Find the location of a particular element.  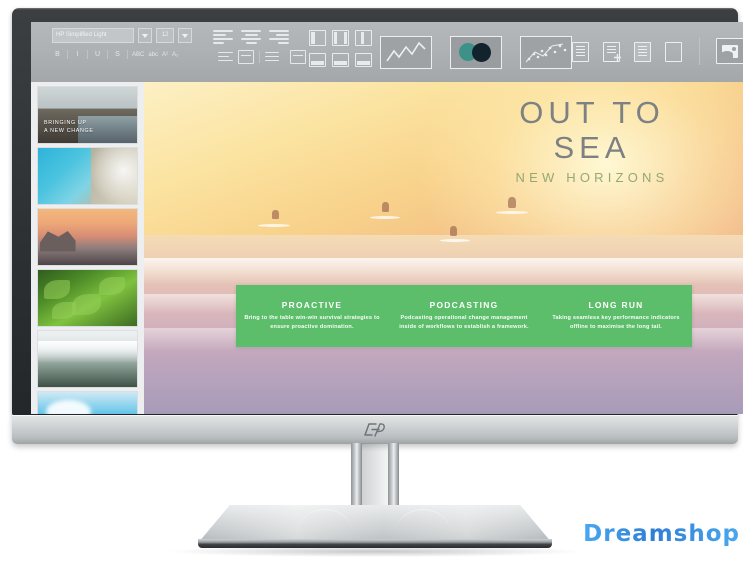

circles-icon is located at coordinates (476, 52).